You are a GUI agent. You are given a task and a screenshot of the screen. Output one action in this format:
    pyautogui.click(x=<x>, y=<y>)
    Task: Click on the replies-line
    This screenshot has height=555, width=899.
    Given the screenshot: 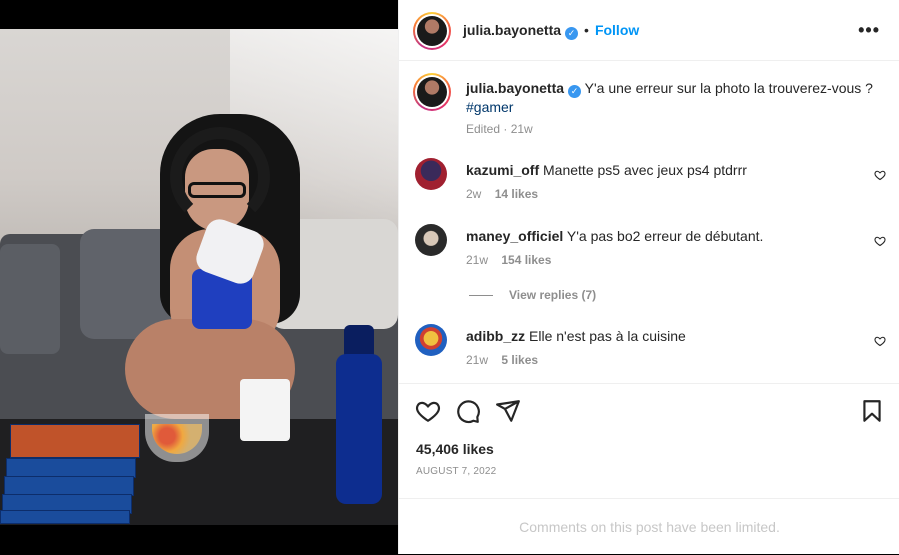 What is the action you would take?
    pyautogui.click(x=481, y=296)
    